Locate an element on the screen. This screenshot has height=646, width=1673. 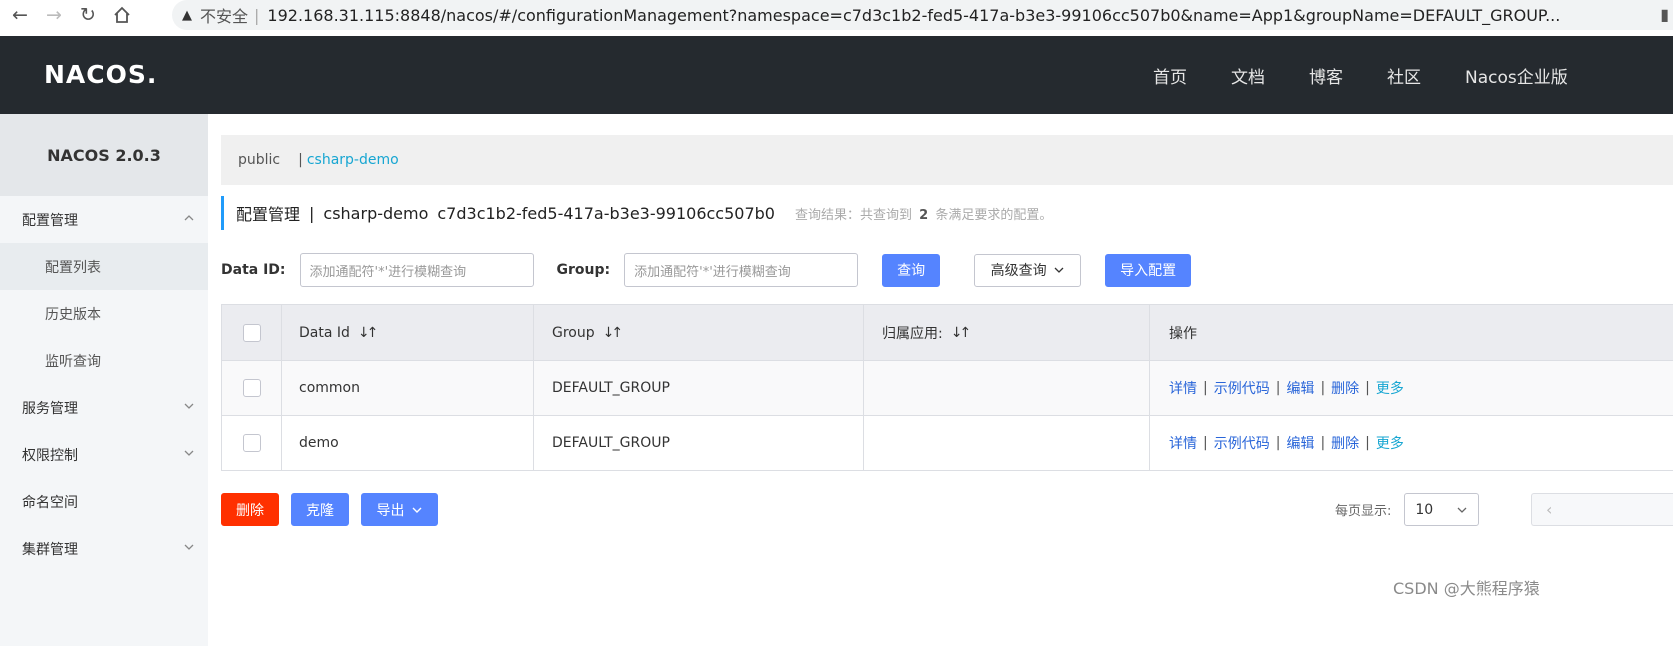
home-icon is located at coordinates (122, 15).